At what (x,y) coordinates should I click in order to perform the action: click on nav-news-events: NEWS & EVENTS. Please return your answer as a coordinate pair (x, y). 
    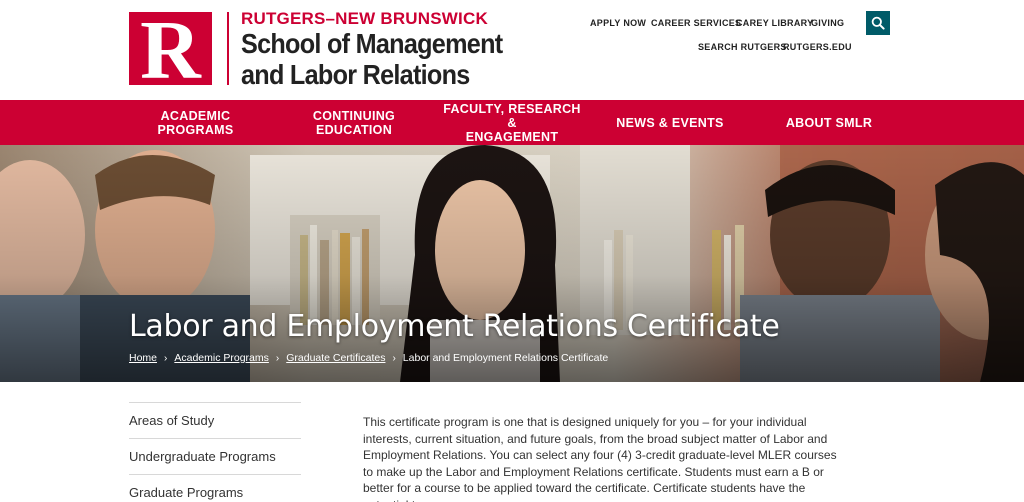
    Looking at the image, I should click on (670, 122).